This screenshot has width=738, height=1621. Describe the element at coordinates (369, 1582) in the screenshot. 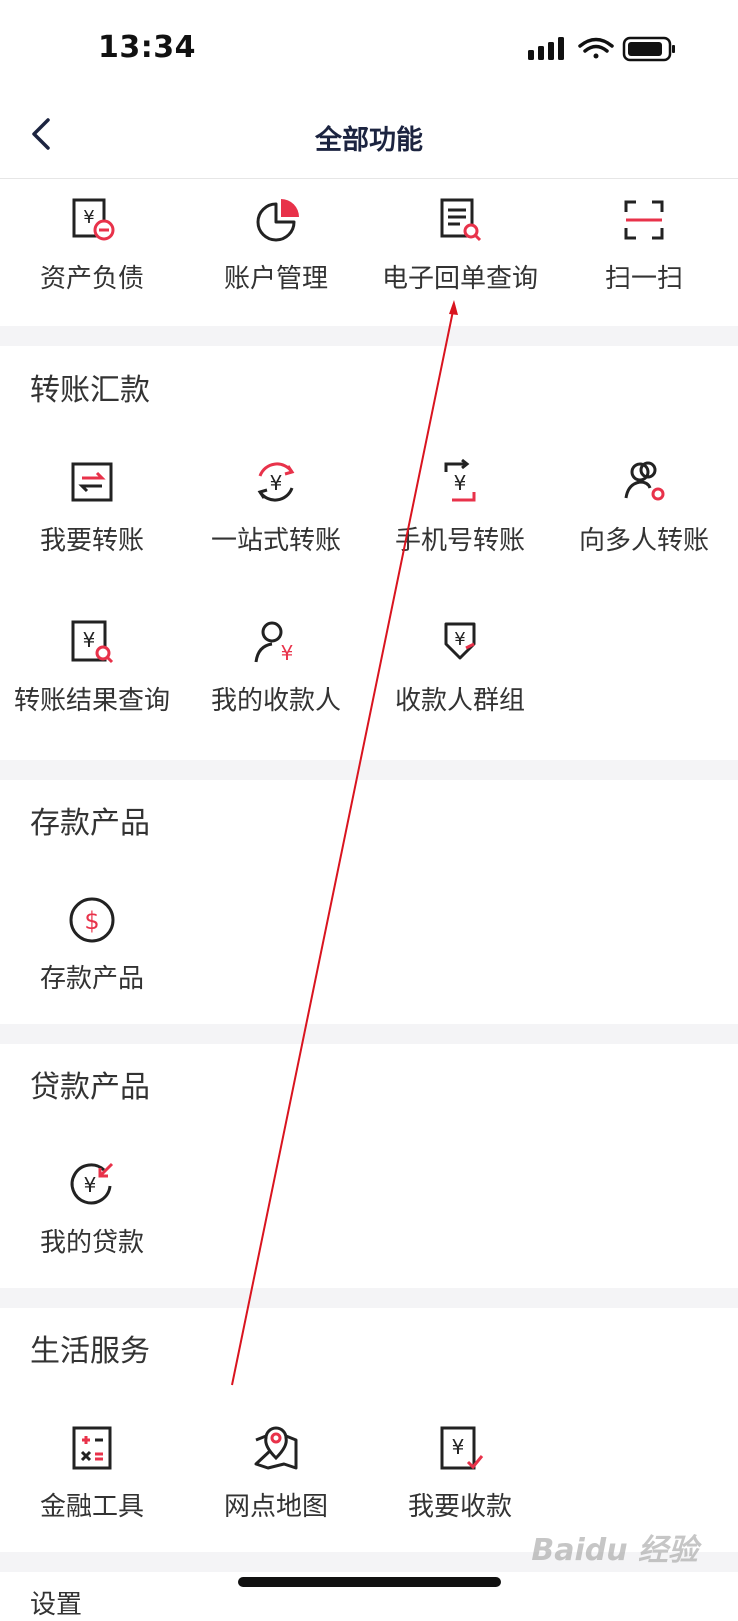

I see `home-indicator` at that location.